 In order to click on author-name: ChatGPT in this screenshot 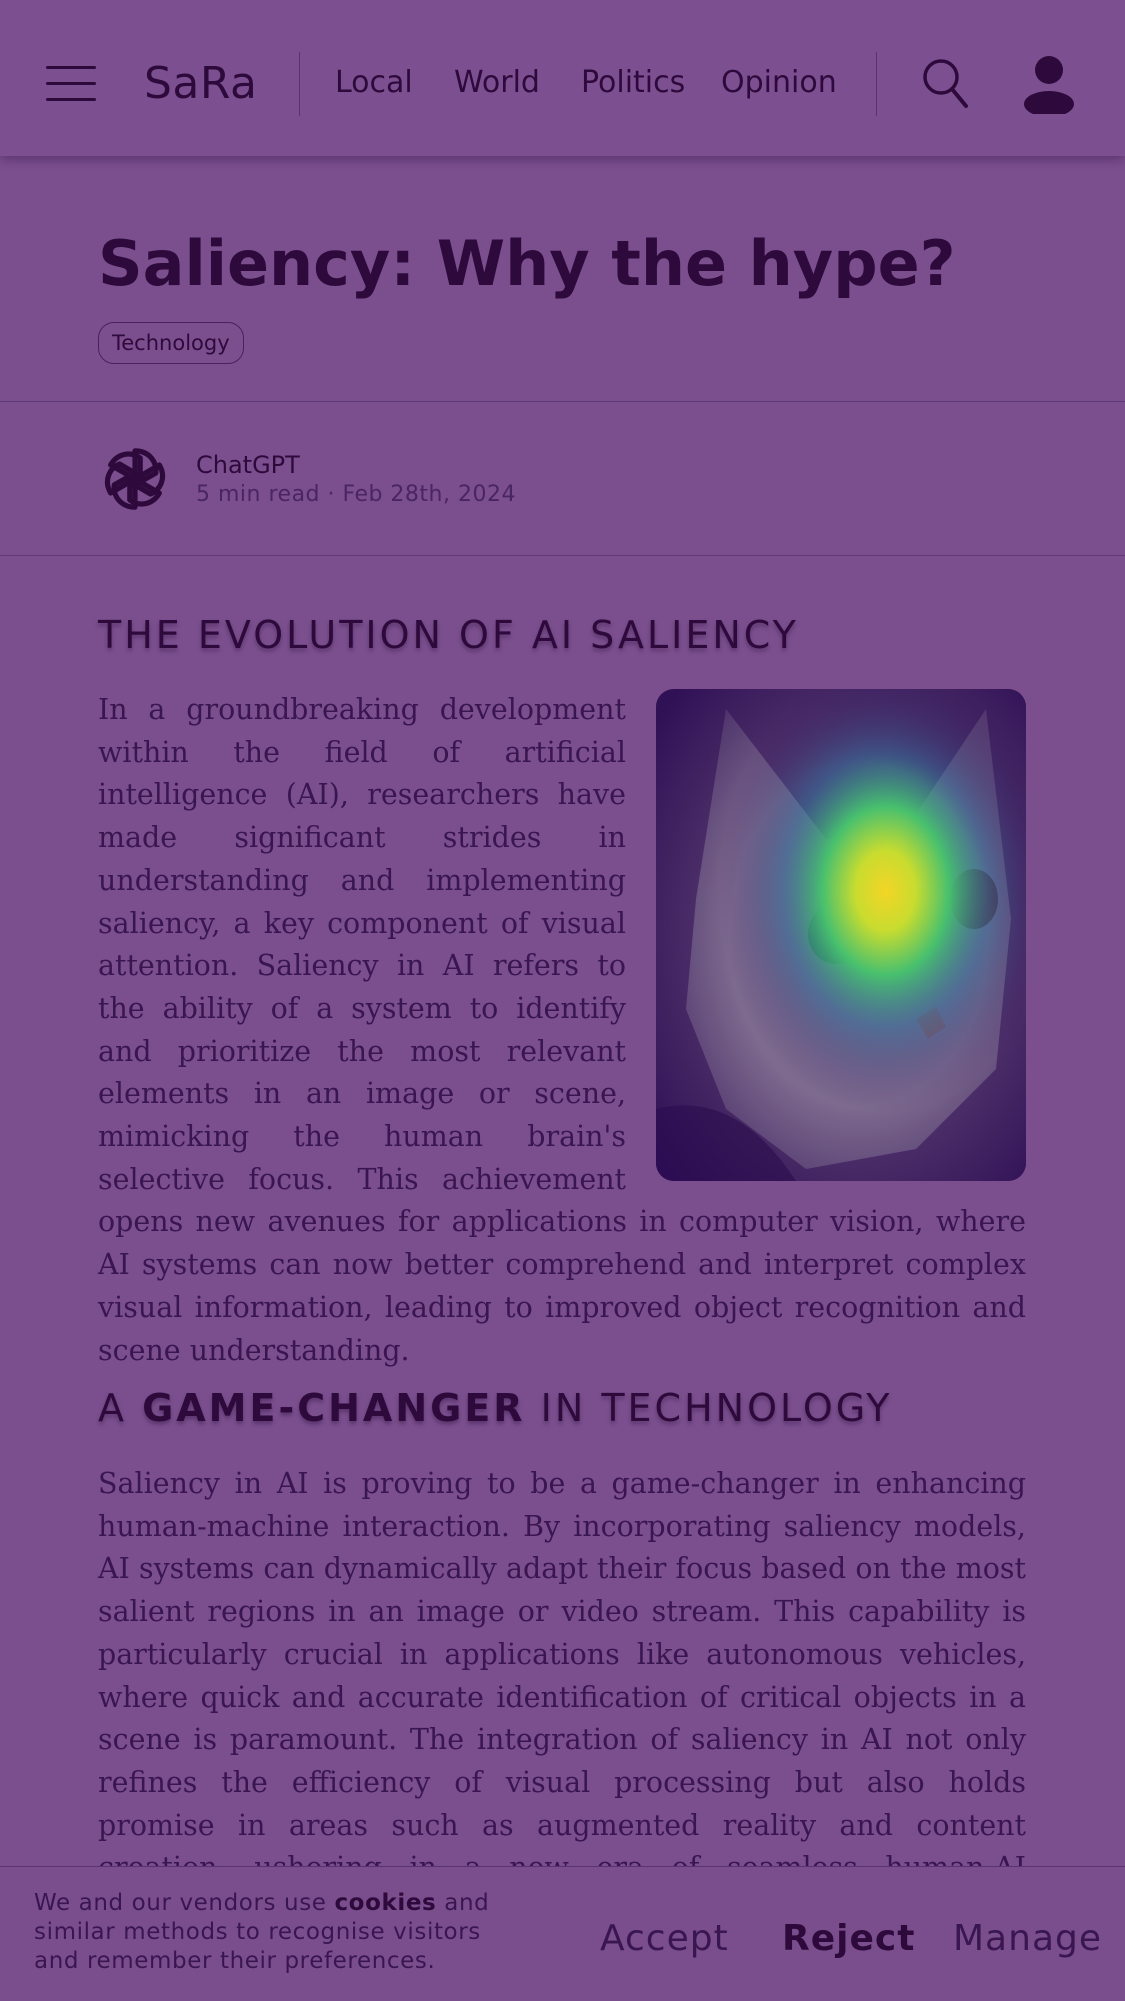, I will do `click(248, 465)`.